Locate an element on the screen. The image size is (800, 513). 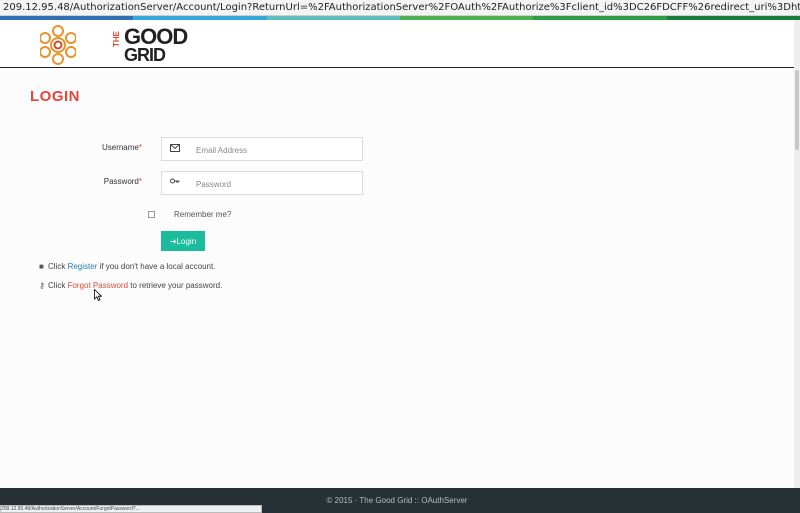
password-label: Password* is located at coordinates (122, 181).